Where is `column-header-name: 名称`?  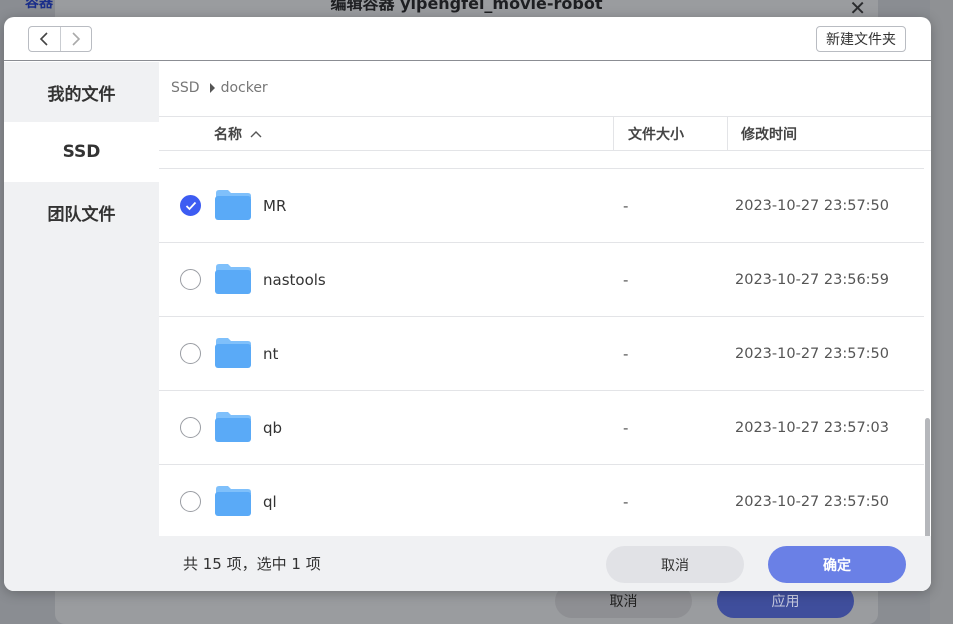
column-header-name: 名称 is located at coordinates (238, 133).